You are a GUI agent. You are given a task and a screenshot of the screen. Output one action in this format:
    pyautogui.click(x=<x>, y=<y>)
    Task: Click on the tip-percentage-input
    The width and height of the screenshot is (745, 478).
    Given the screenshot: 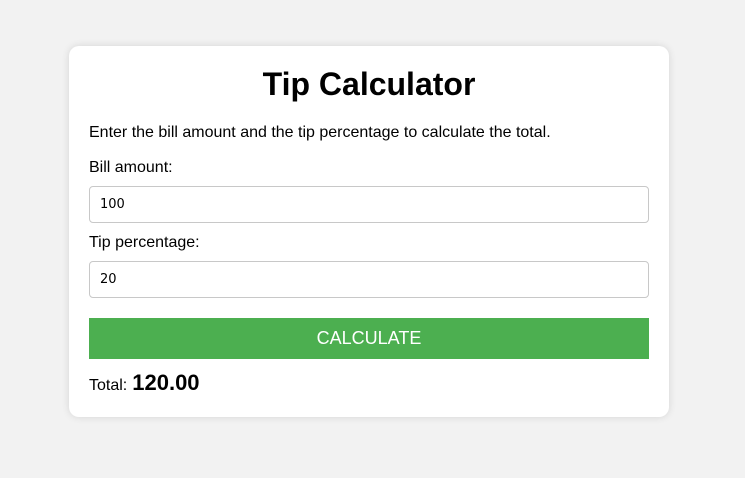 What is the action you would take?
    pyautogui.click(x=369, y=279)
    